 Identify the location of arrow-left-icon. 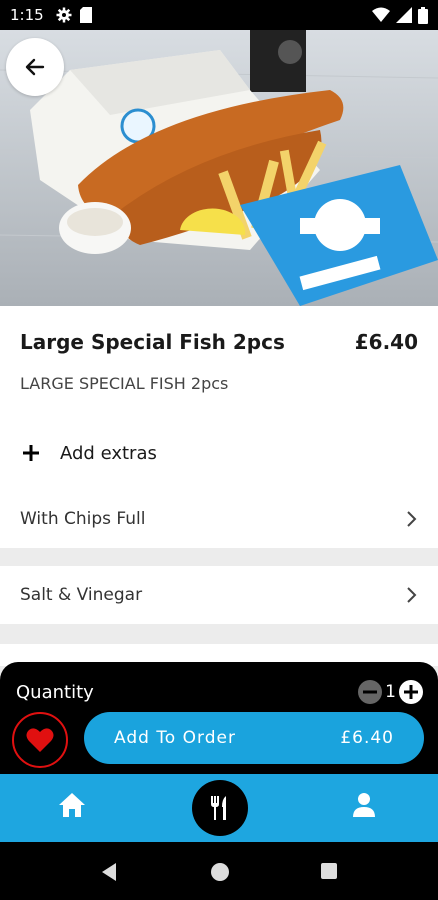
(35, 67).